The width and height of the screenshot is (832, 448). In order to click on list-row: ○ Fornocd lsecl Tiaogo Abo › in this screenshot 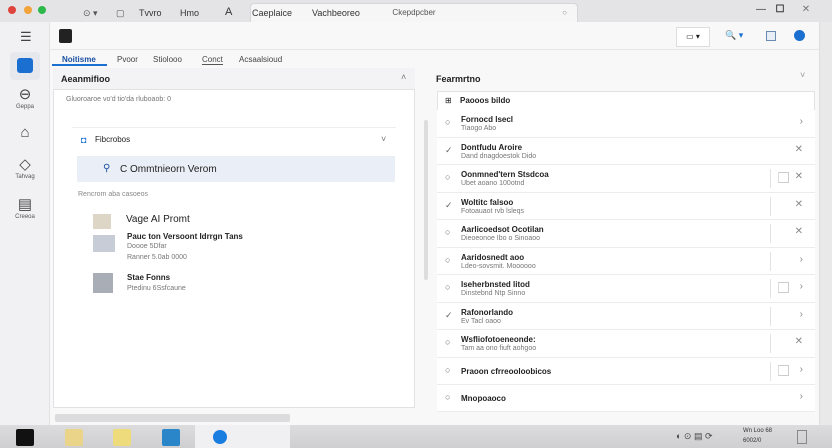, I will do `click(626, 124)`.